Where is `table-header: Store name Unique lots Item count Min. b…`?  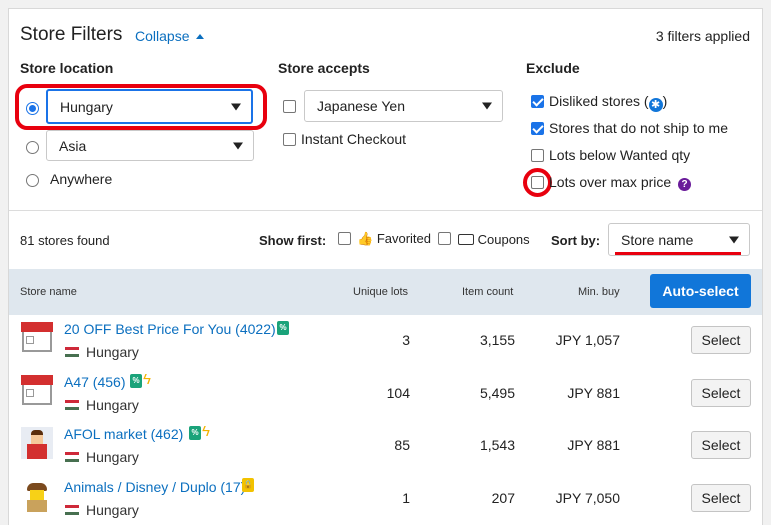
table-header: Store name Unique lots Item count Min. b… is located at coordinates (385, 292).